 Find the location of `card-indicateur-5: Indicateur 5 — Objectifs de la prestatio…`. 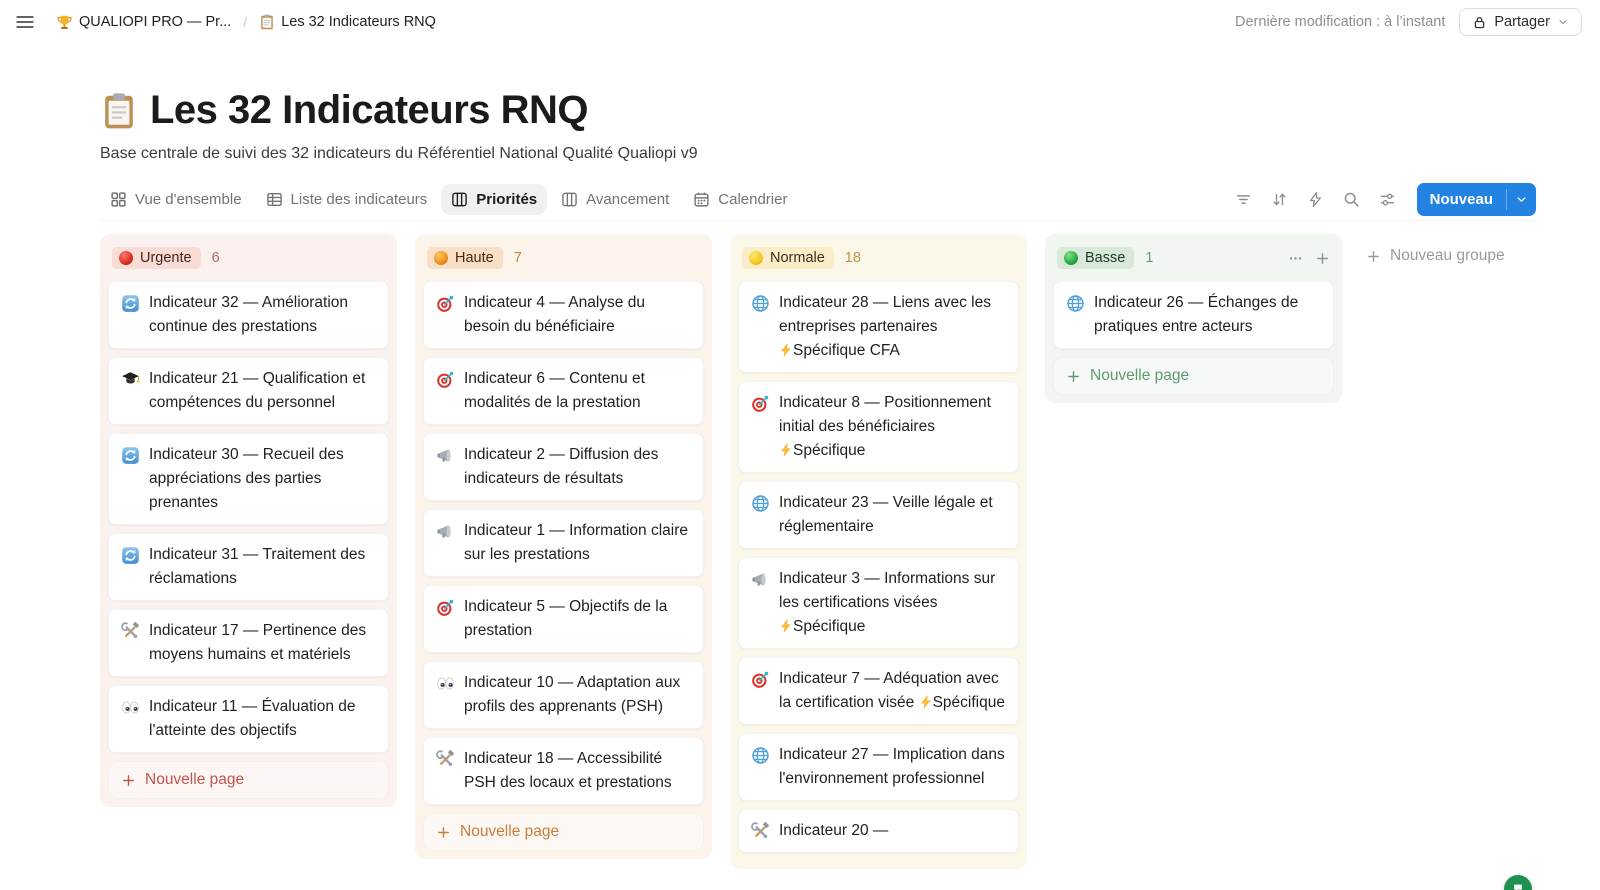

card-indicateur-5: Indicateur 5 — Objectifs de la prestatio… is located at coordinates (563, 619).